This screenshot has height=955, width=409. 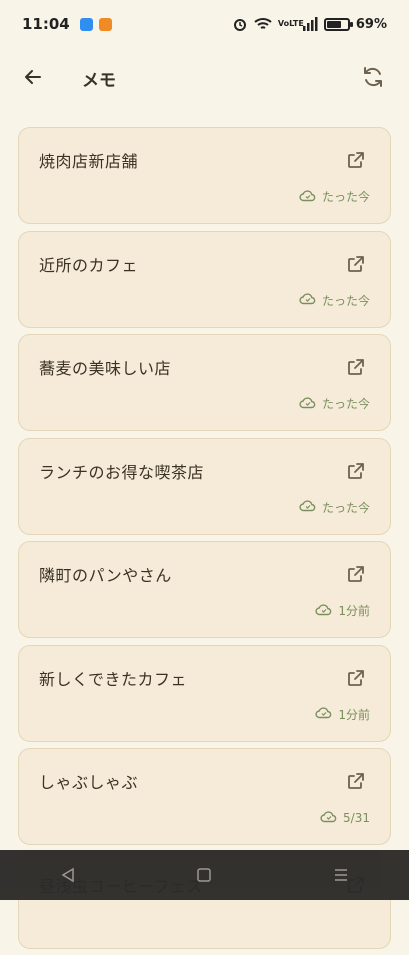 I want to click on memo-title: 蕎麦の美味しい店, so click(x=105, y=367).